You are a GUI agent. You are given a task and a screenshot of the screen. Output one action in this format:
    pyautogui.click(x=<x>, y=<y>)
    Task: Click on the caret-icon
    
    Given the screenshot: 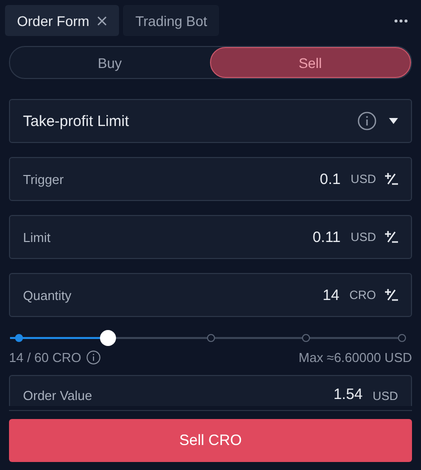 What is the action you would take?
    pyautogui.click(x=393, y=121)
    